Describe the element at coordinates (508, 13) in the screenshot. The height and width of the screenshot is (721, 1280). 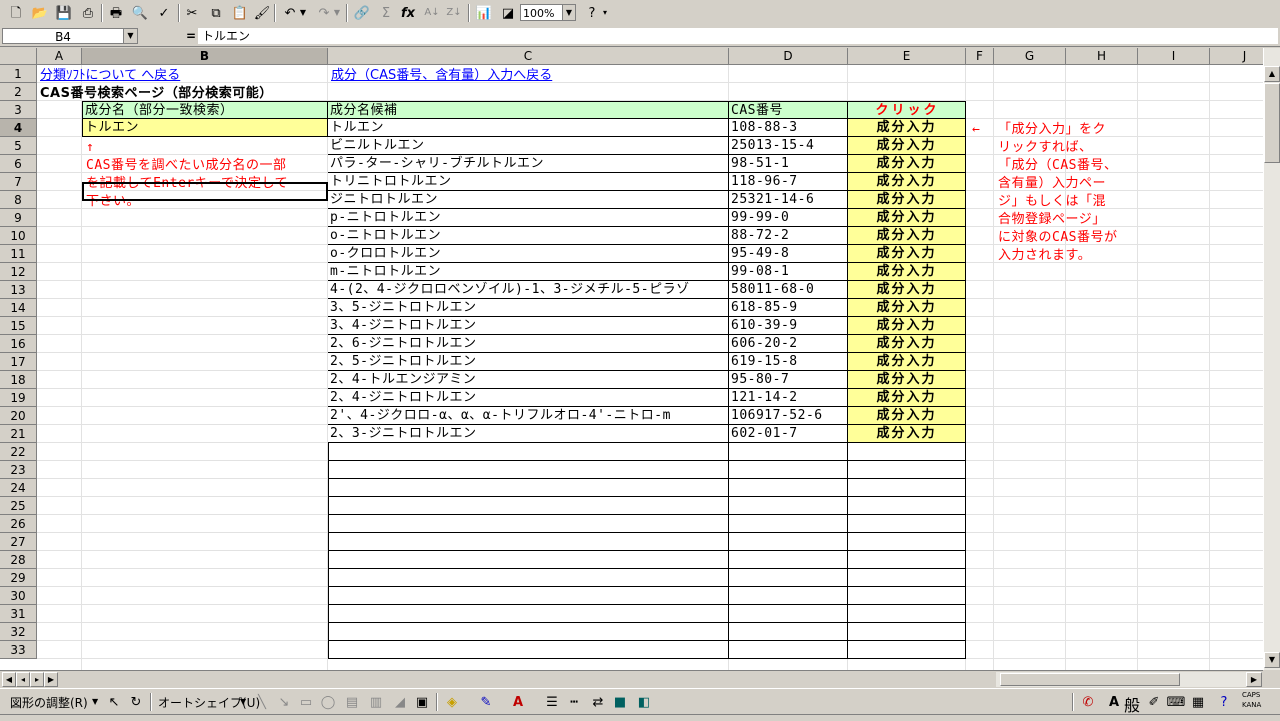
I see `drawing-icon: ◪` at that location.